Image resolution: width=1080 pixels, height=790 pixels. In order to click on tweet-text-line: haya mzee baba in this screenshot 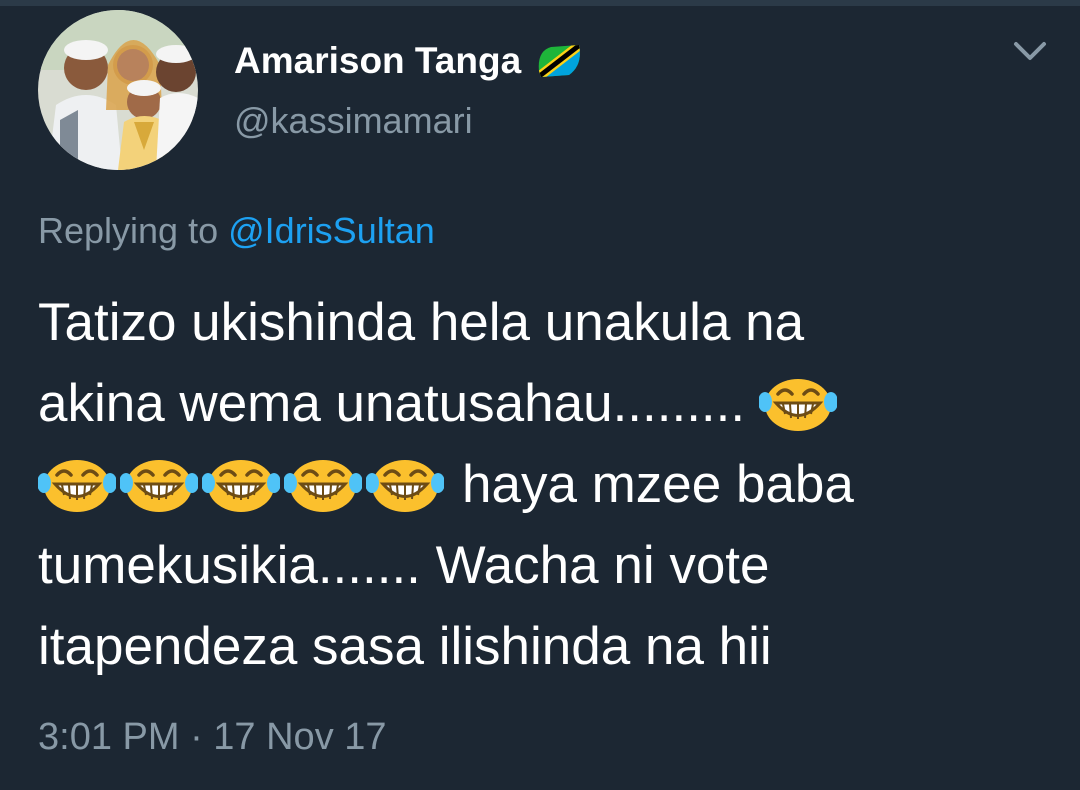, I will do `click(658, 484)`.